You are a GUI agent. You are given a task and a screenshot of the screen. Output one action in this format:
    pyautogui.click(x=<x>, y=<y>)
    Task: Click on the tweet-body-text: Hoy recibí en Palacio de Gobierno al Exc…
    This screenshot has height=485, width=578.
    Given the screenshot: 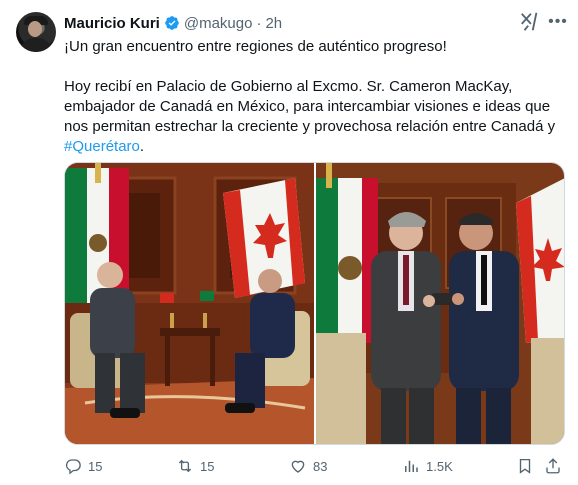 What is the action you would take?
    pyautogui.click(x=310, y=106)
    